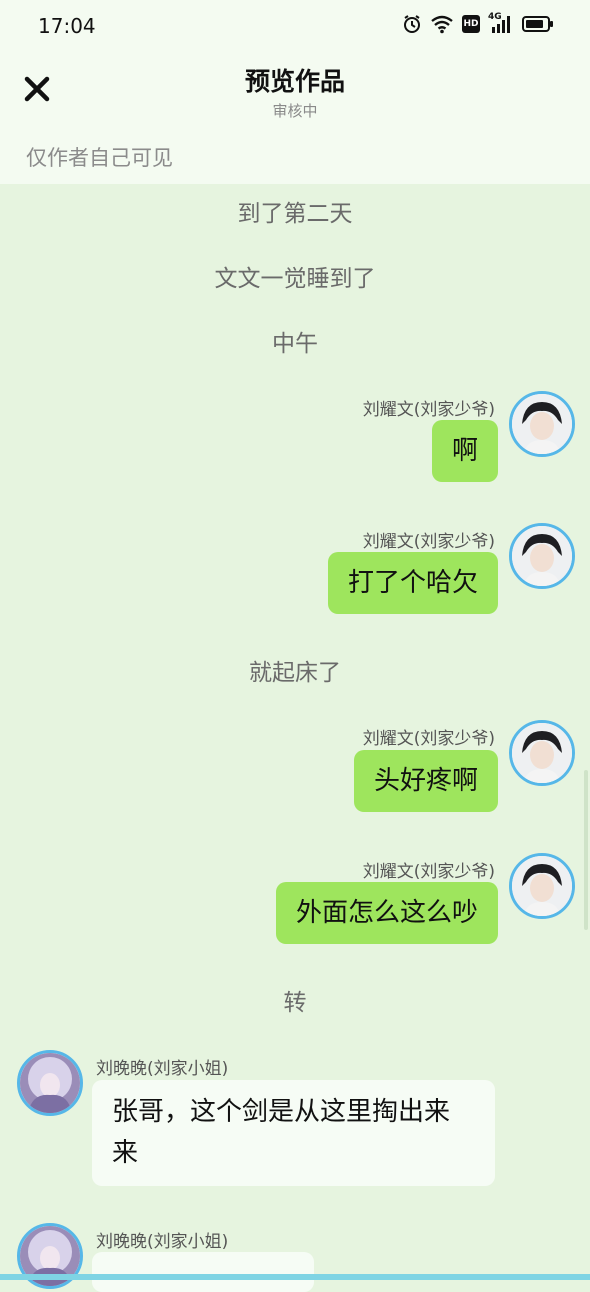 The image size is (590, 1292). What do you see at coordinates (67, 26) in the screenshot?
I see `status-time: 17:04` at bounding box center [67, 26].